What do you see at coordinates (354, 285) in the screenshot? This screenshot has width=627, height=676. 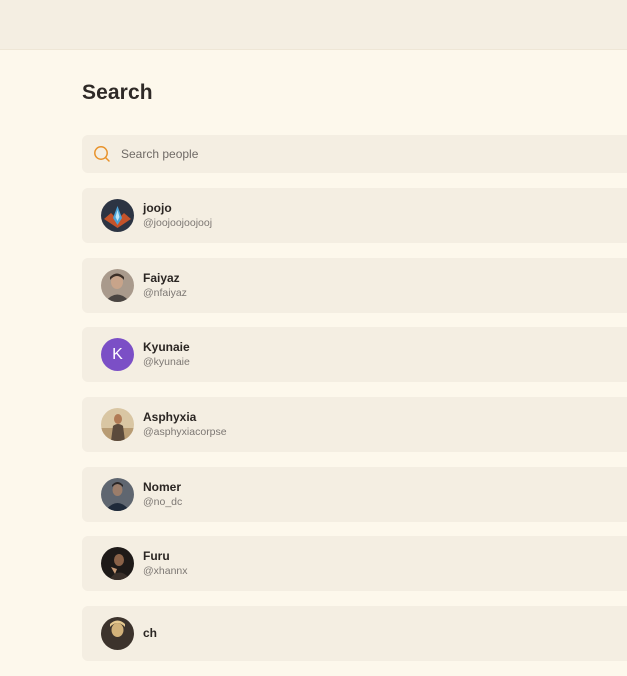 I see `list-item: Faiyaz @nfaiyaz` at bounding box center [354, 285].